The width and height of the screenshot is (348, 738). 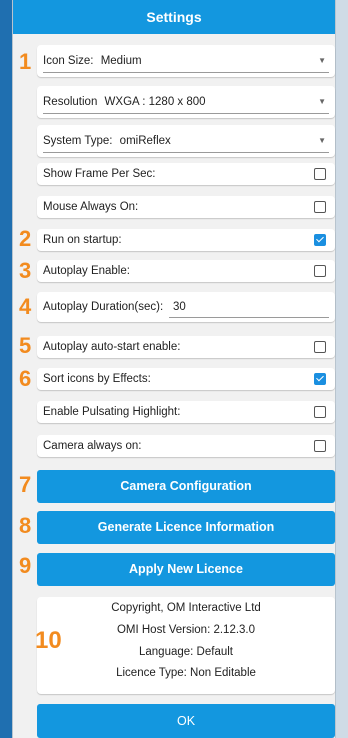 I want to click on camera-always-on-row: Camera always on:, so click(x=186, y=446).